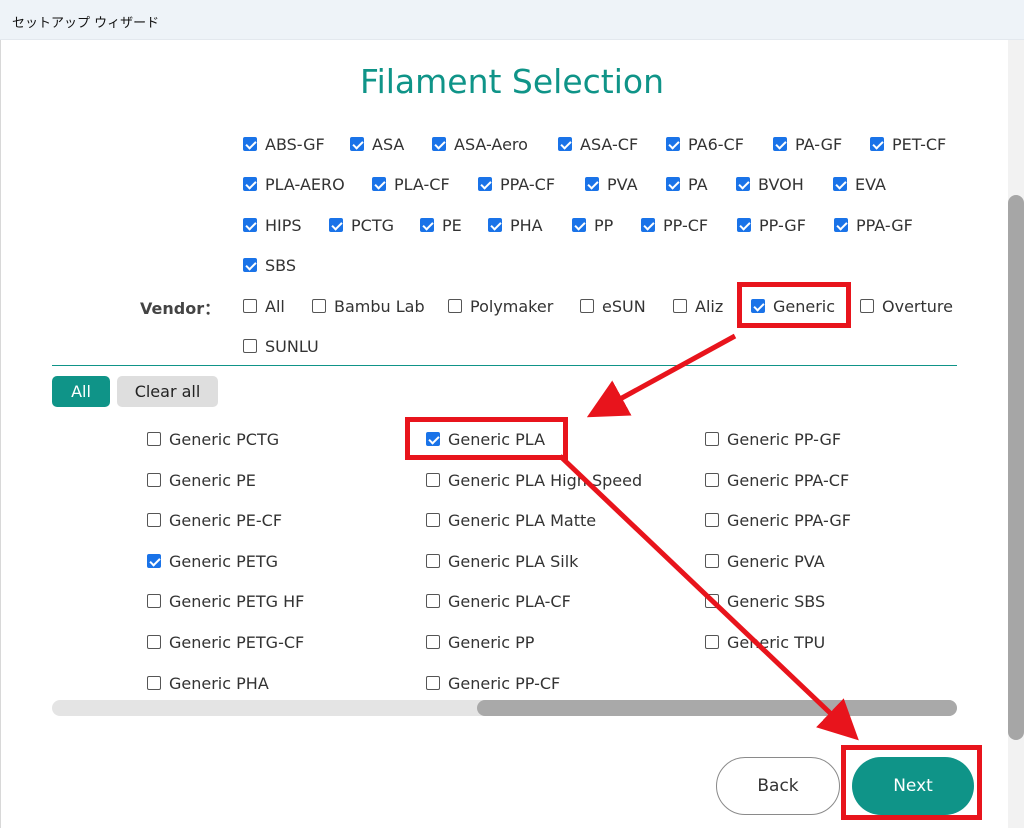  What do you see at coordinates (698, 306) in the screenshot?
I see `vendor-aliz: Aliz` at bounding box center [698, 306].